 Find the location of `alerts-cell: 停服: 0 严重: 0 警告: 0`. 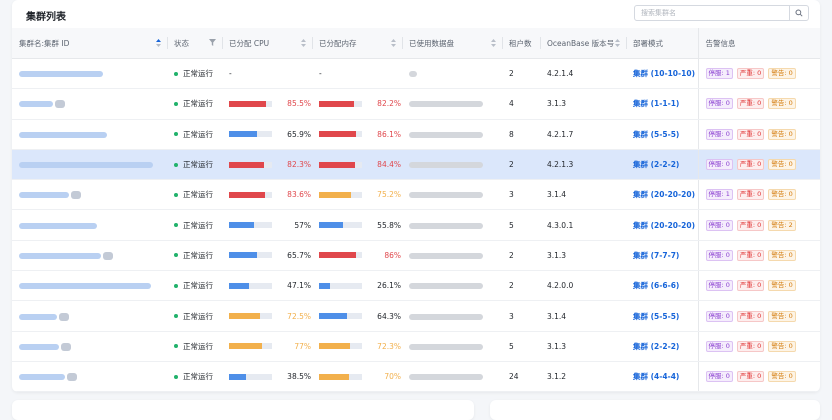

alerts-cell: 停服: 0 严重: 0 警告: 0 is located at coordinates (758, 104).